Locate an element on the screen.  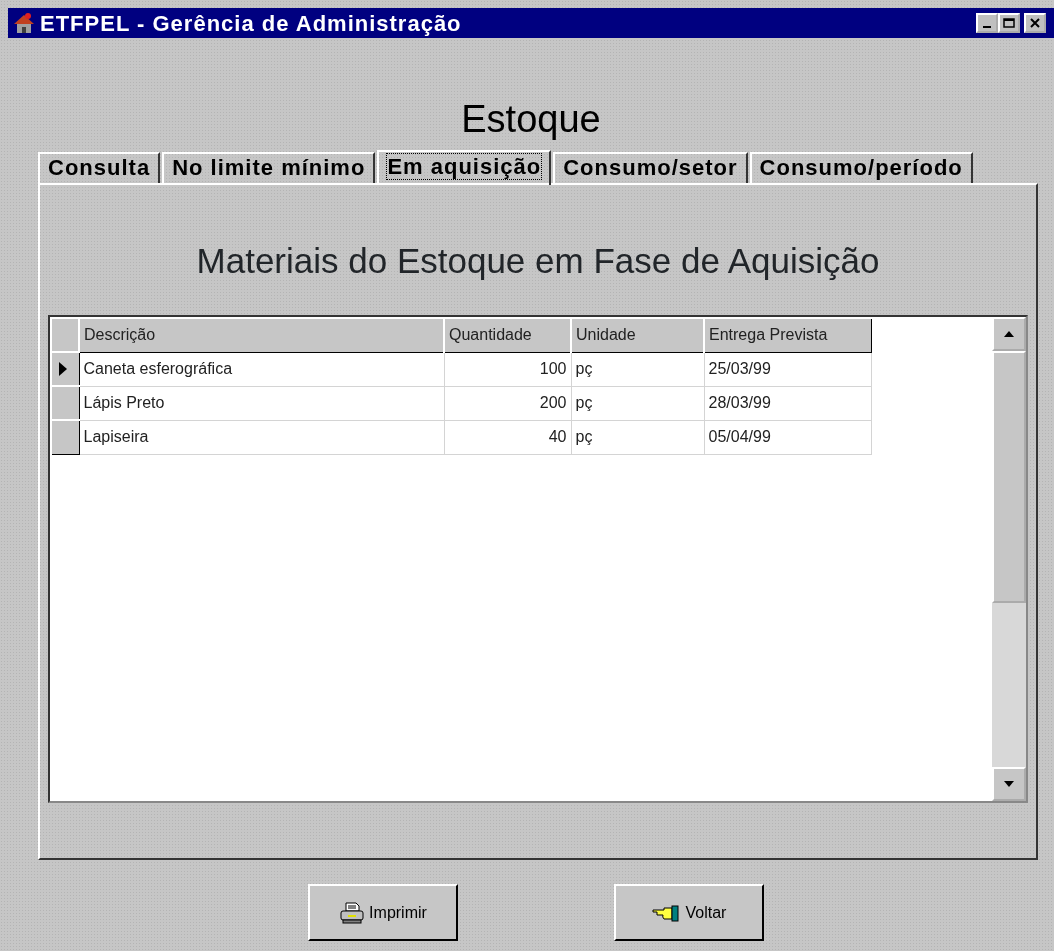
scroll-down-button is located at coordinates (1009, 784).